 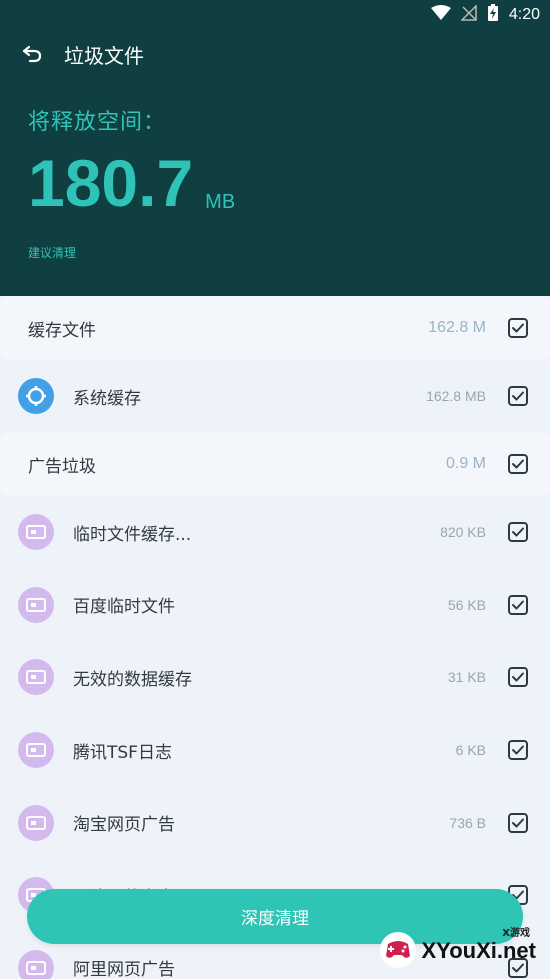 I want to click on item-label: 淘宝网页广告, so click(x=124, y=825).